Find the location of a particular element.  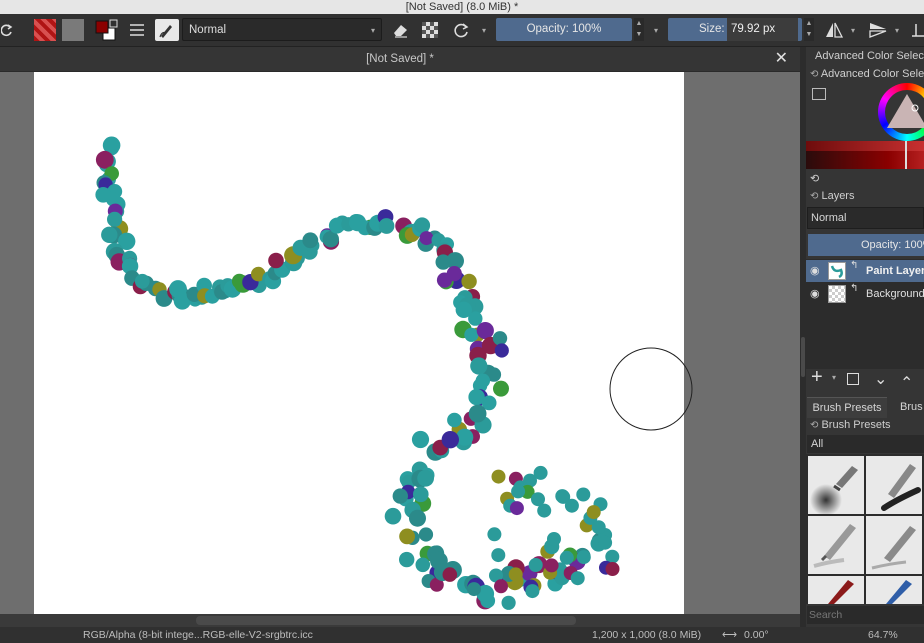

document-tab-title: [Not Saved] * is located at coordinates (400, 59).